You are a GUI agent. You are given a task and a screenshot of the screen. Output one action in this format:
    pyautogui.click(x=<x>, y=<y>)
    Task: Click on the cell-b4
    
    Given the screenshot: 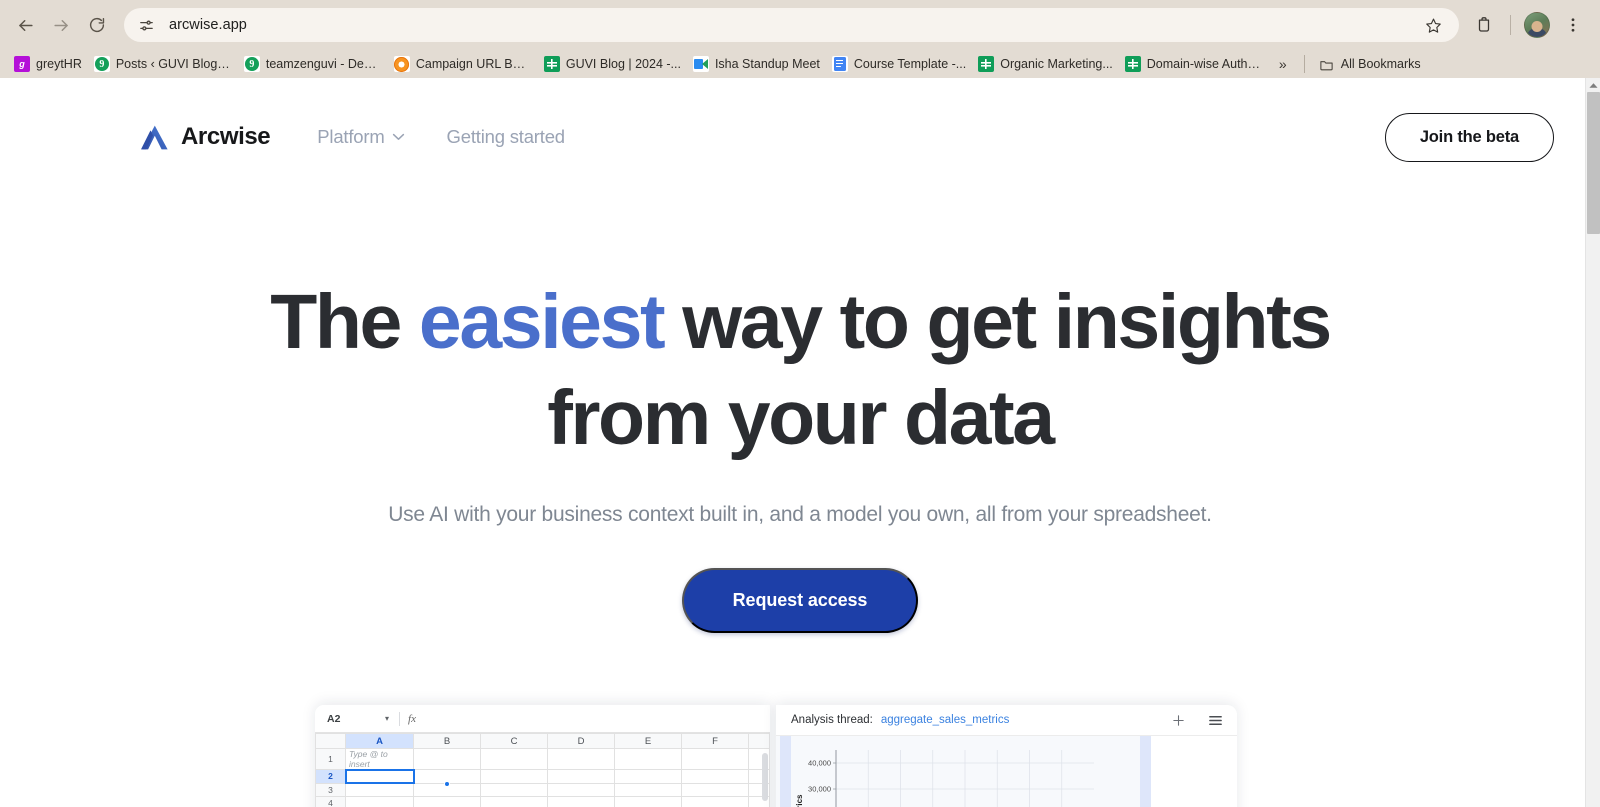 What is the action you would take?
    pyautogui.click(x=447, y=801)
    